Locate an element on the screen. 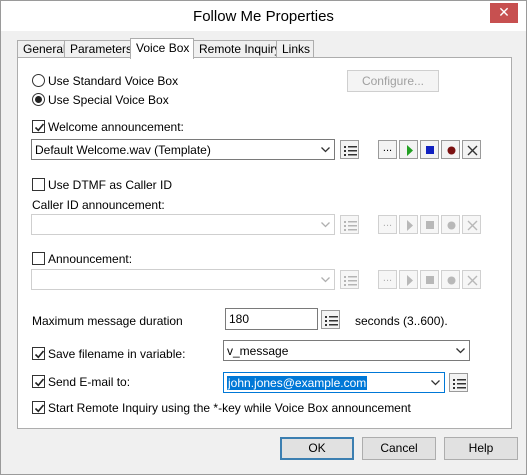 The height and width of the screenshot is (475, 527). start-remote-checkbox is located at coordinates (38, 407).